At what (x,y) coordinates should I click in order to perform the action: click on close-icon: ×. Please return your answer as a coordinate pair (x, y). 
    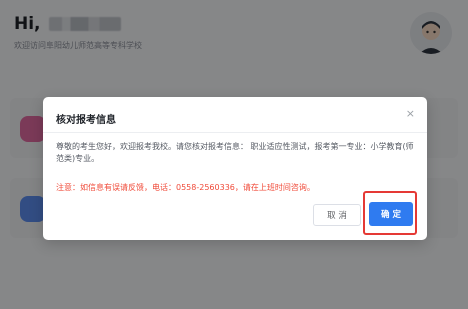
    Looking at the image, I should click on (410, 113).